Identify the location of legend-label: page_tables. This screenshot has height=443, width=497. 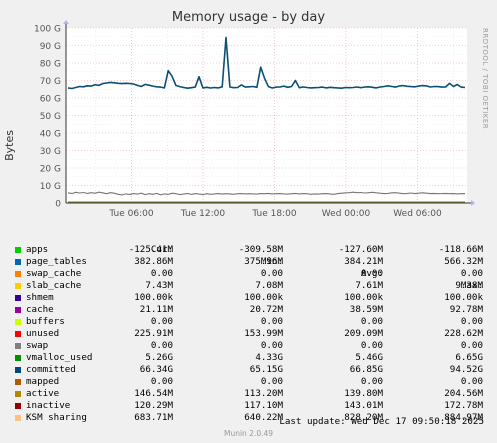
(56, 261).